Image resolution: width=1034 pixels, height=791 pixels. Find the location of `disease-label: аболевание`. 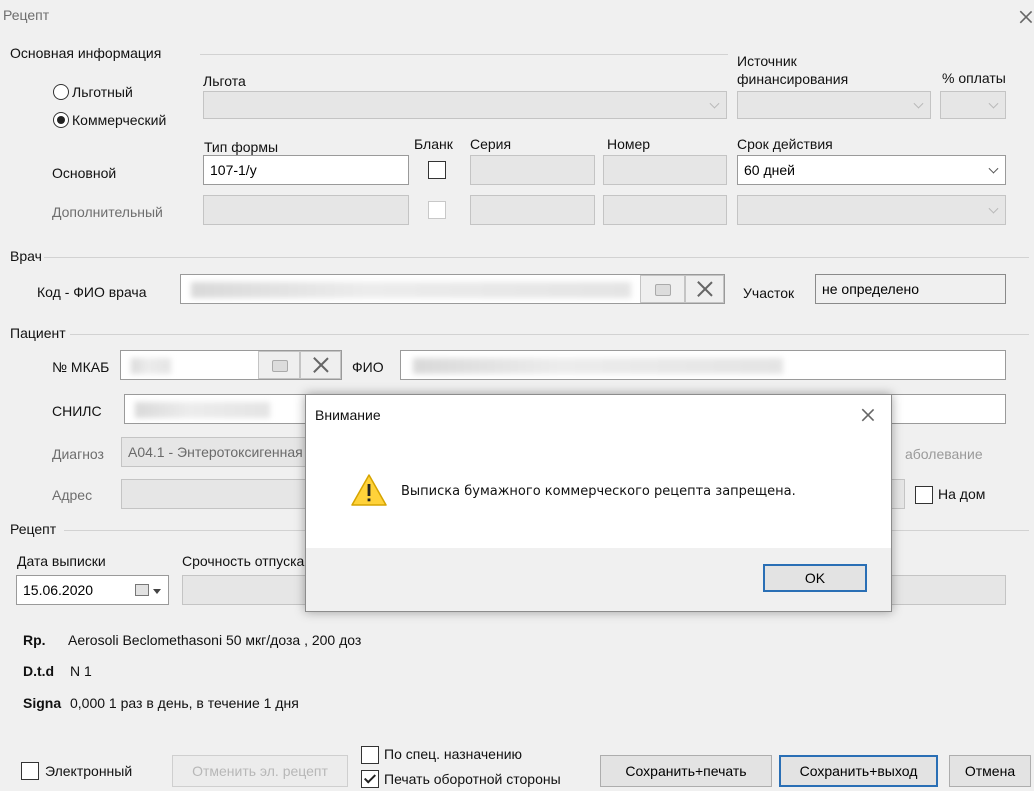

disease-label: аболевание is located at coordinates (944, 454).